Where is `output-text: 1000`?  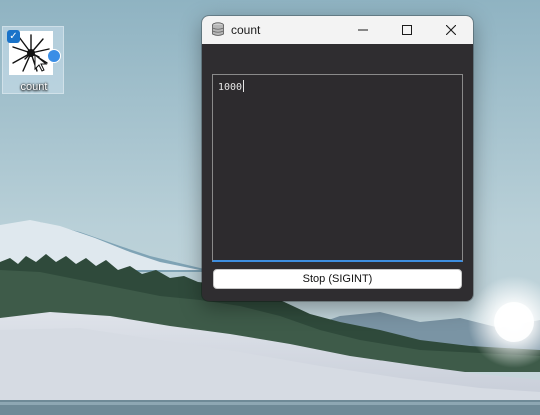 output-text: 1000 is located at coordinates (230, 87).